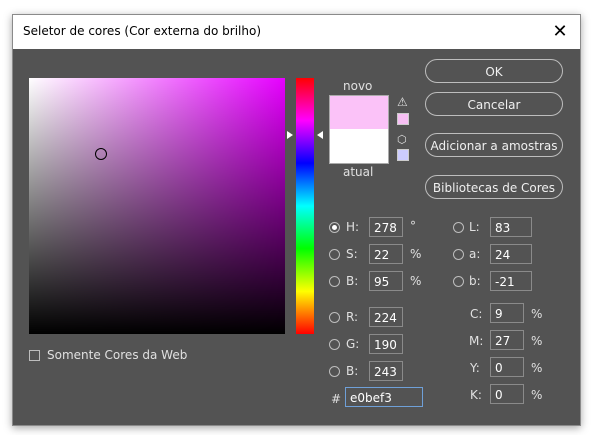 This screenshot has height=435, width=591. What do you see at coordinates (402, 139) in the screenshot?
I see `cube-icon: ⬡` at bounding box center [402, 139].